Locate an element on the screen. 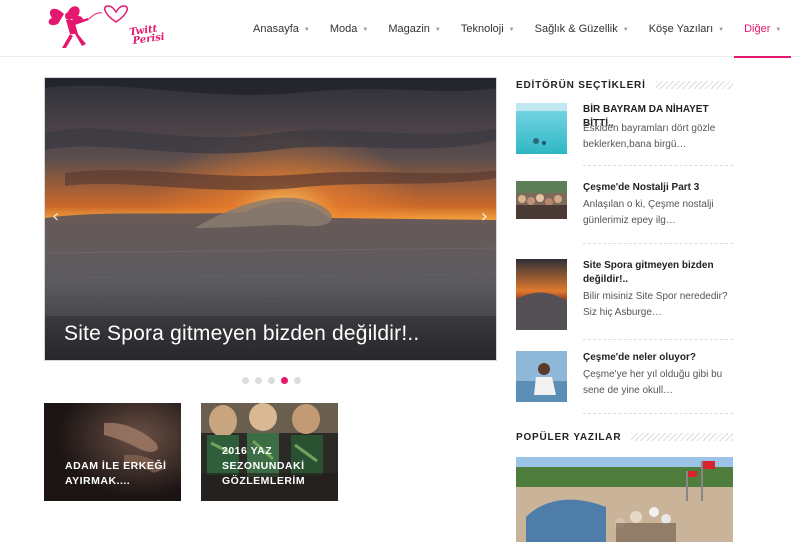 This screenshot has height=542, width=800. sunset-thumb-image is located at coordinates (541, 294).